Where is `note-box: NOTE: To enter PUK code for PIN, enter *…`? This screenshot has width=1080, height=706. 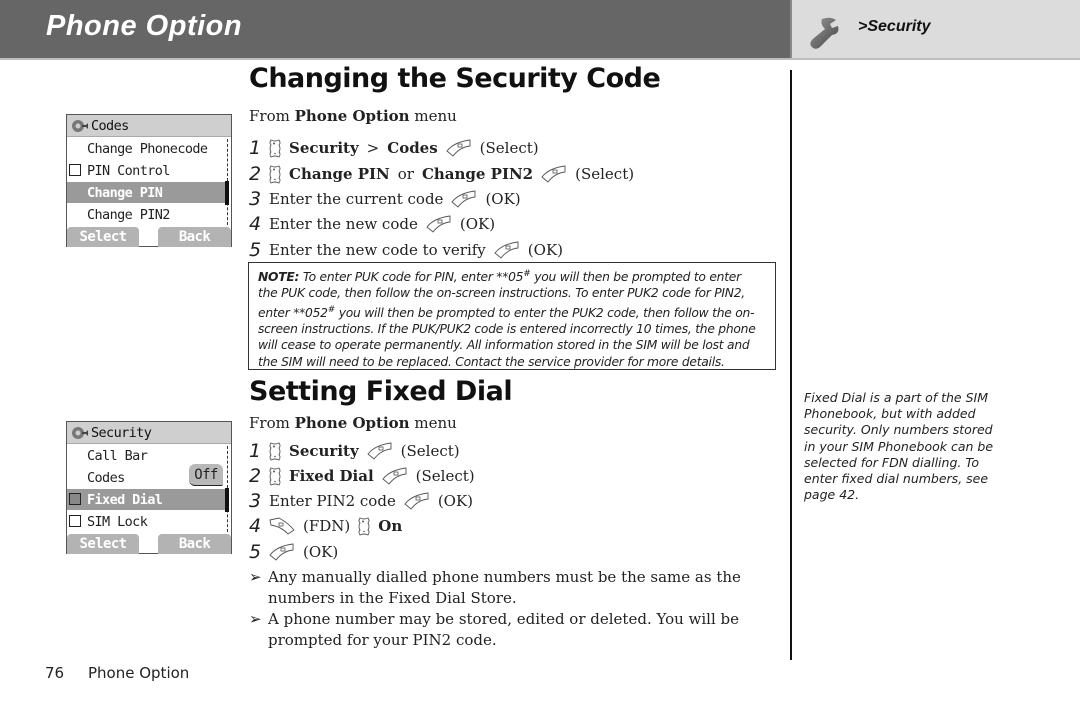
note-box: NOTE: To enter PUK code for PIN, enter *… is located at coordinates (512, 316).